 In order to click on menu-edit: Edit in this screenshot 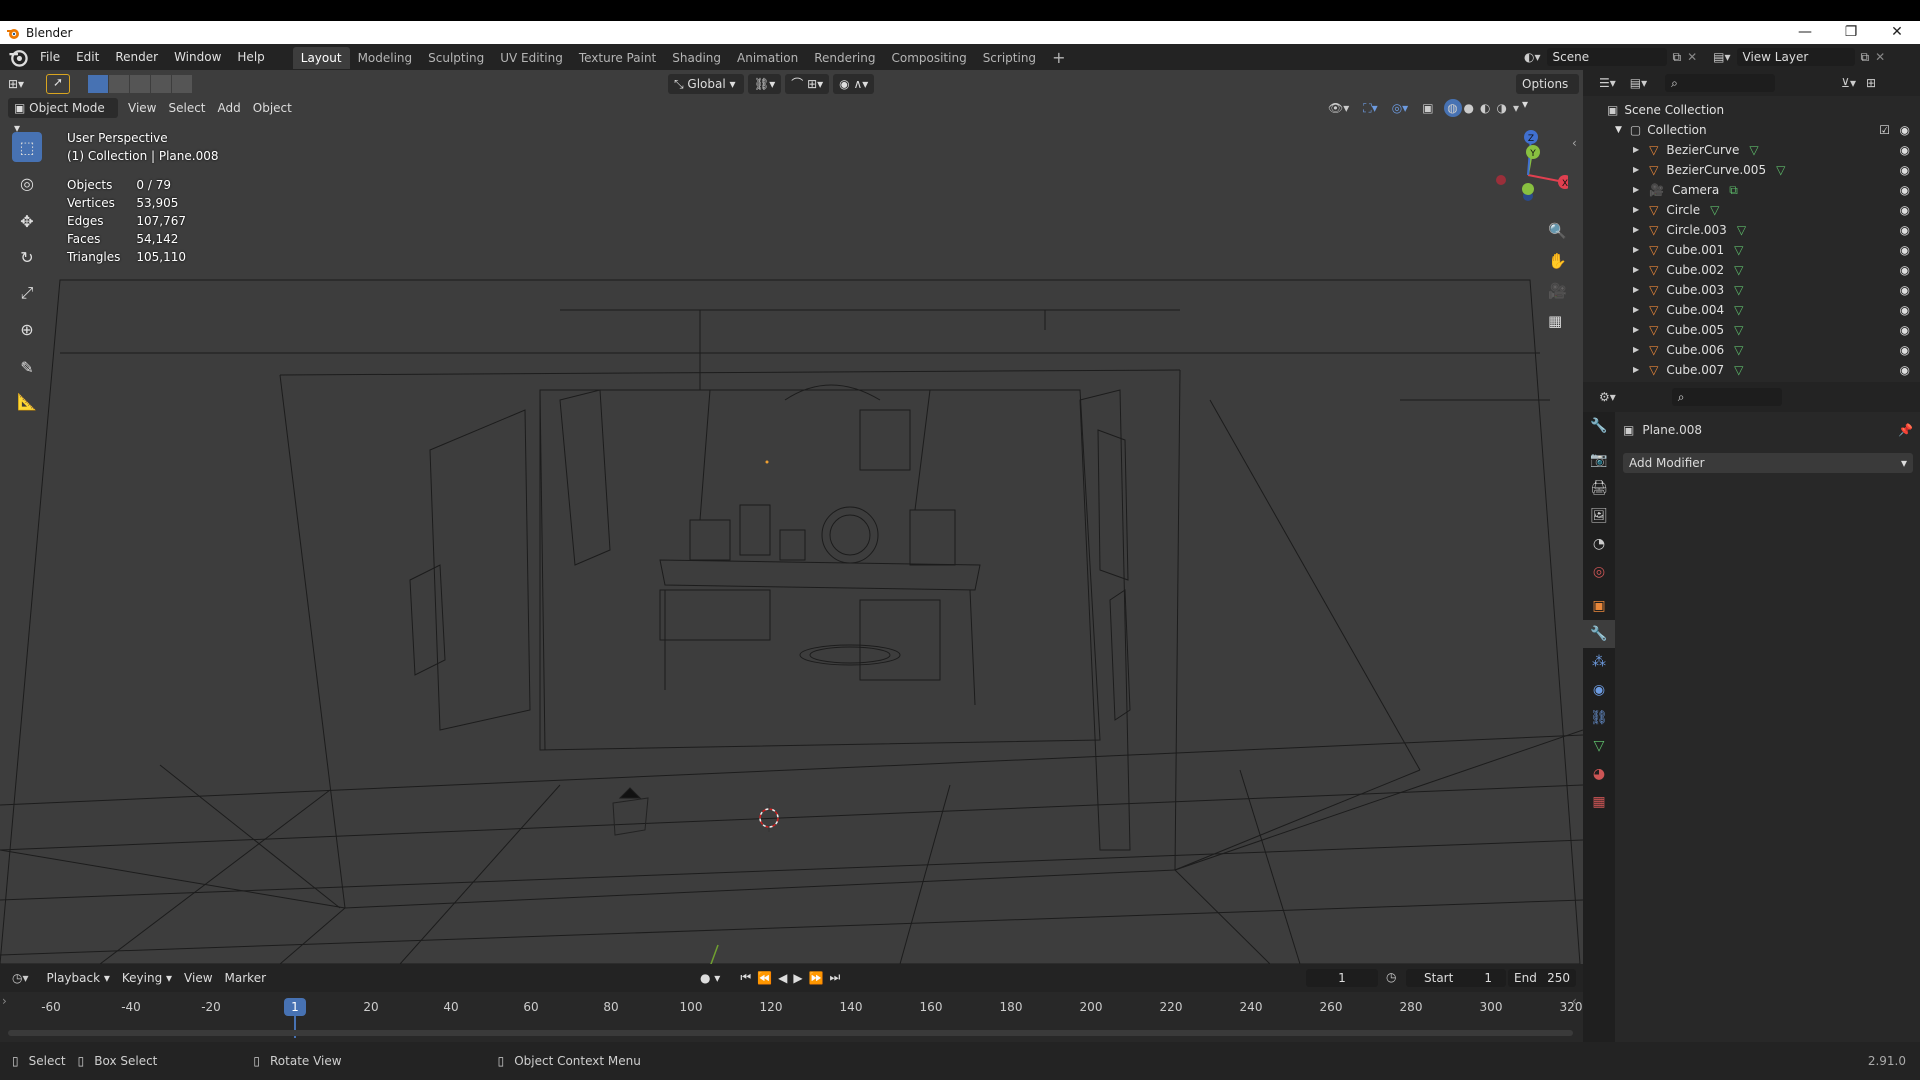, I will do `click(87, 57)`.